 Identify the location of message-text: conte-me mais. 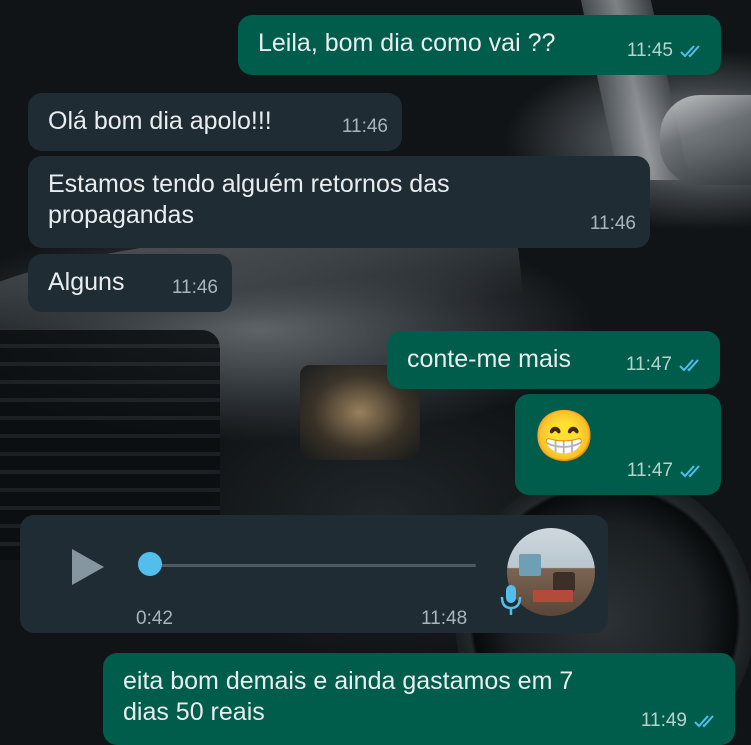
(489, 359).